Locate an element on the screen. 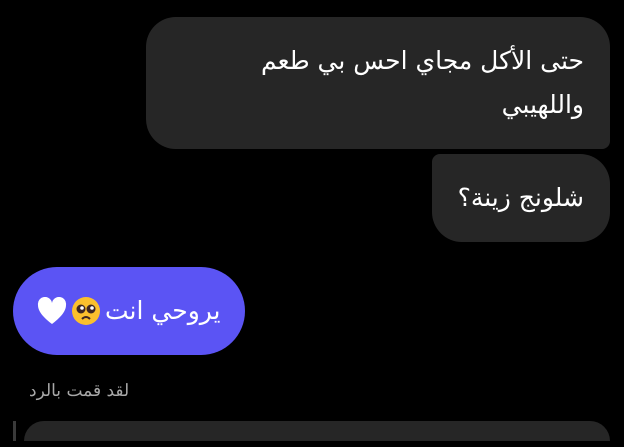 This screenshot has height=447, width=624. heart-icon is located at coordinates (52, 311).